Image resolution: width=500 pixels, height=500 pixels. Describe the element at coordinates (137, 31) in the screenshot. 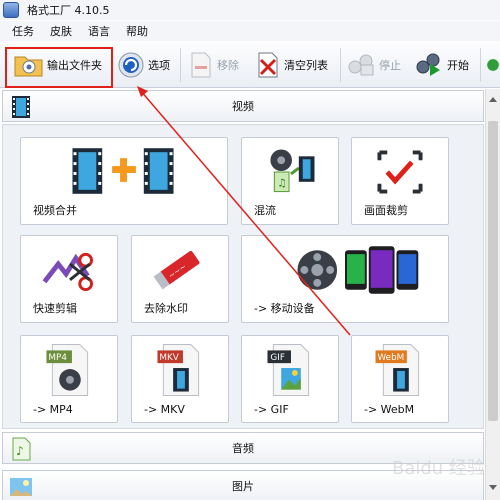

I see `menu-help: 帮助` at that location.